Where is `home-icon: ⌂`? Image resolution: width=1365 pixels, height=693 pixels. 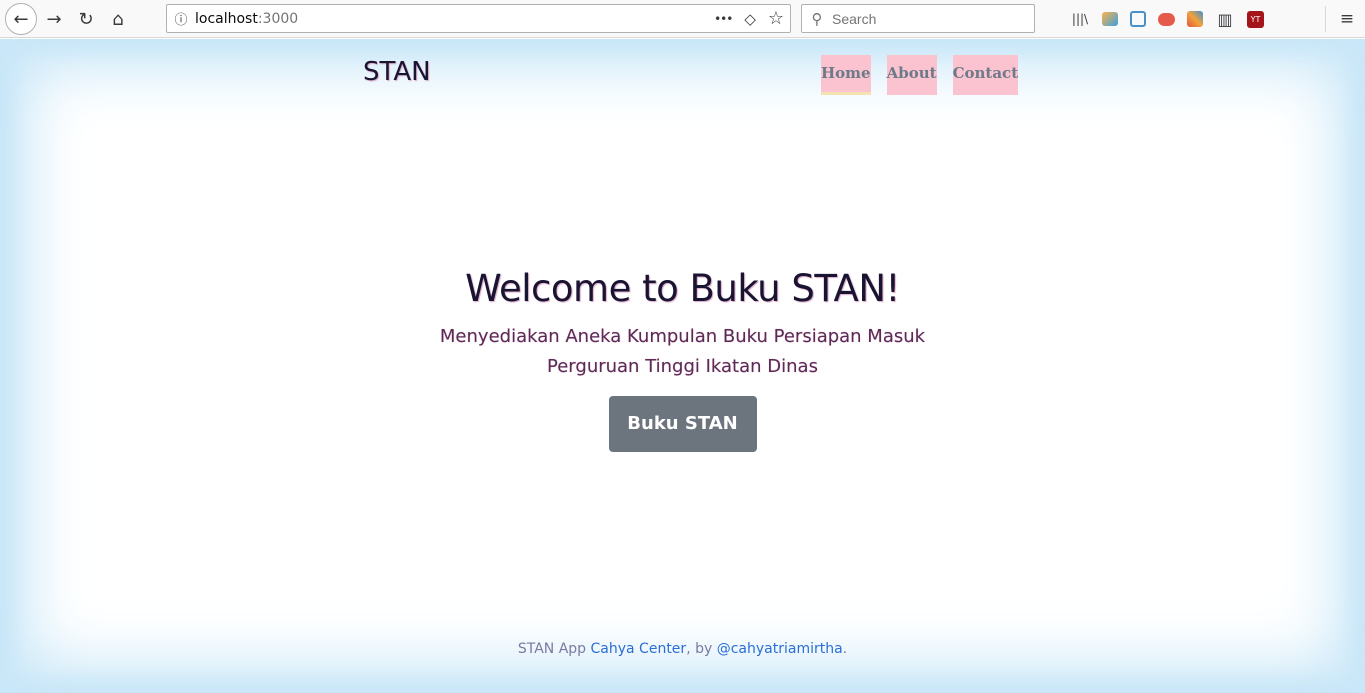 home-icon: ⌂ is located at coordinates (118, 19).